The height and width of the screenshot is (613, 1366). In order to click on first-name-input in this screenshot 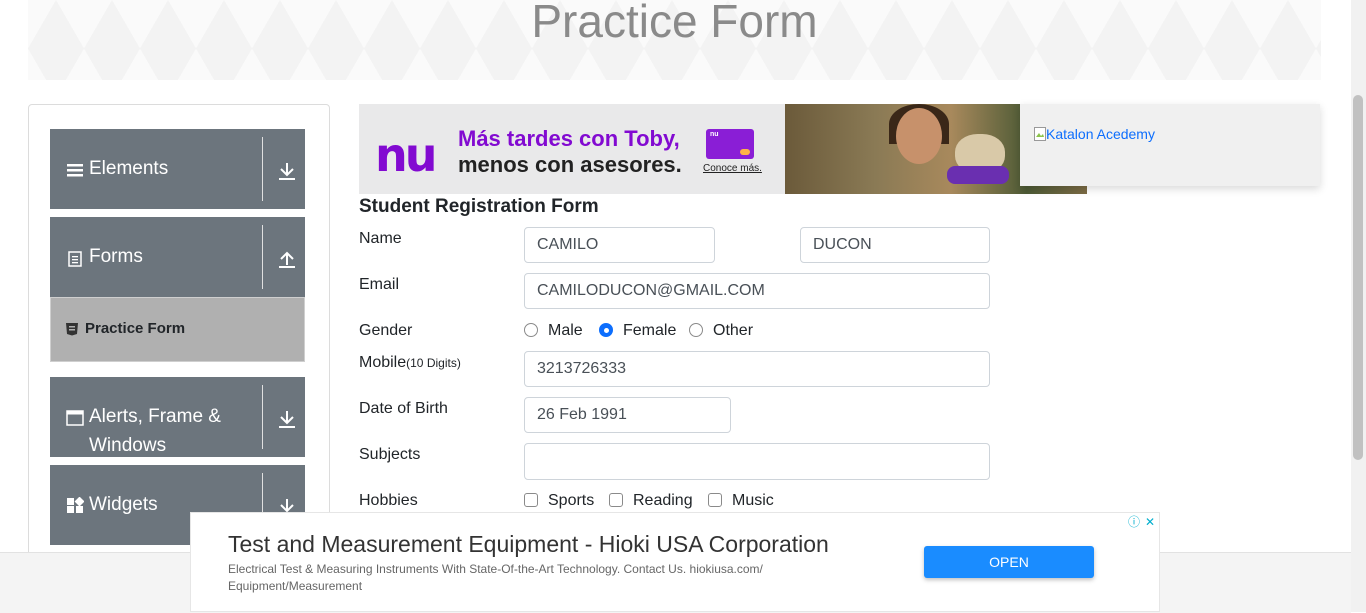, I will do `click(619, 245)`.